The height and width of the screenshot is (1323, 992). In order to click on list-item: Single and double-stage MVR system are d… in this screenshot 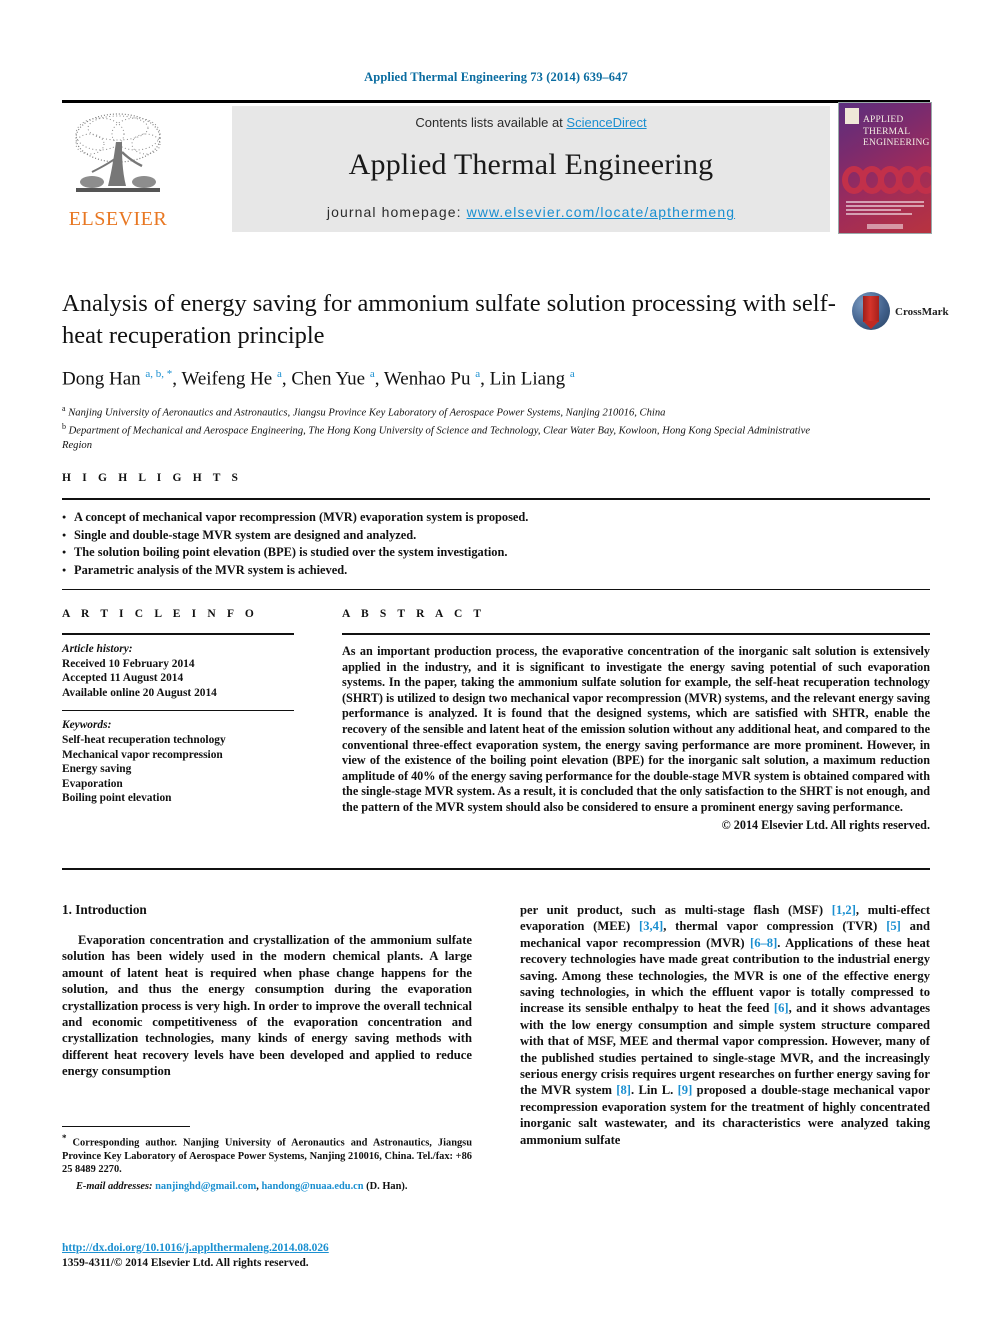, I will do `click(496, 536)`.